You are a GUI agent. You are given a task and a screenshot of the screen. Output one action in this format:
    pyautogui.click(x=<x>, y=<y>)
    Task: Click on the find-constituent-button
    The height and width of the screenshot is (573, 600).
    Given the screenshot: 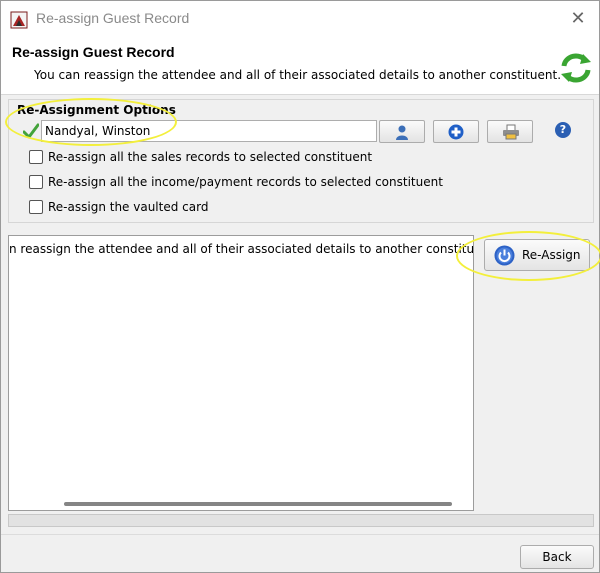 What is the action you would take?
    pyautogui.click(x=402, y=131)
    